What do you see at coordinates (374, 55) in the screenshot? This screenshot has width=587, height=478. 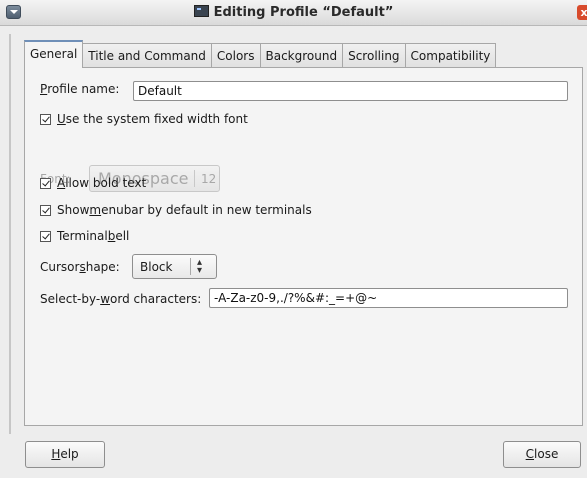 I see `tab-scrolling: Scrolling` at bounding box center [374, 55].